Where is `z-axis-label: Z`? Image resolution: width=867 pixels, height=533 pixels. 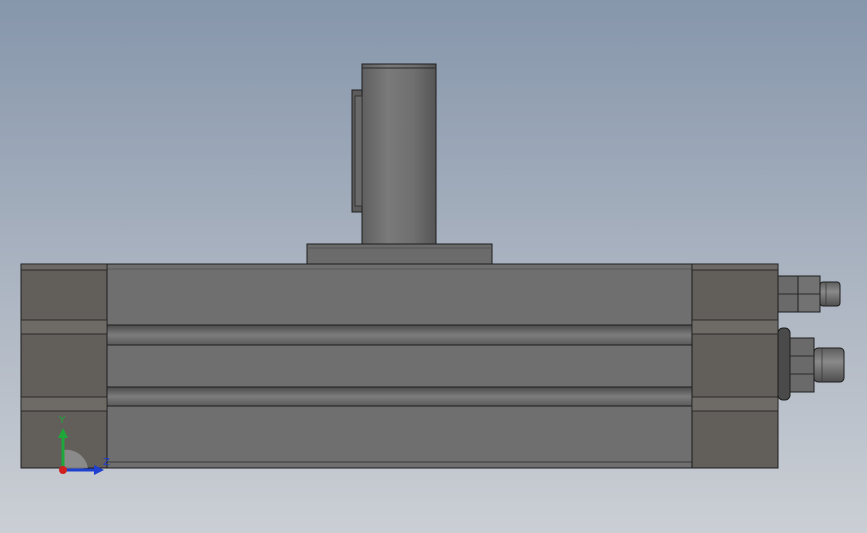
z-axis-label: Z is located at coordinates (106, 462).